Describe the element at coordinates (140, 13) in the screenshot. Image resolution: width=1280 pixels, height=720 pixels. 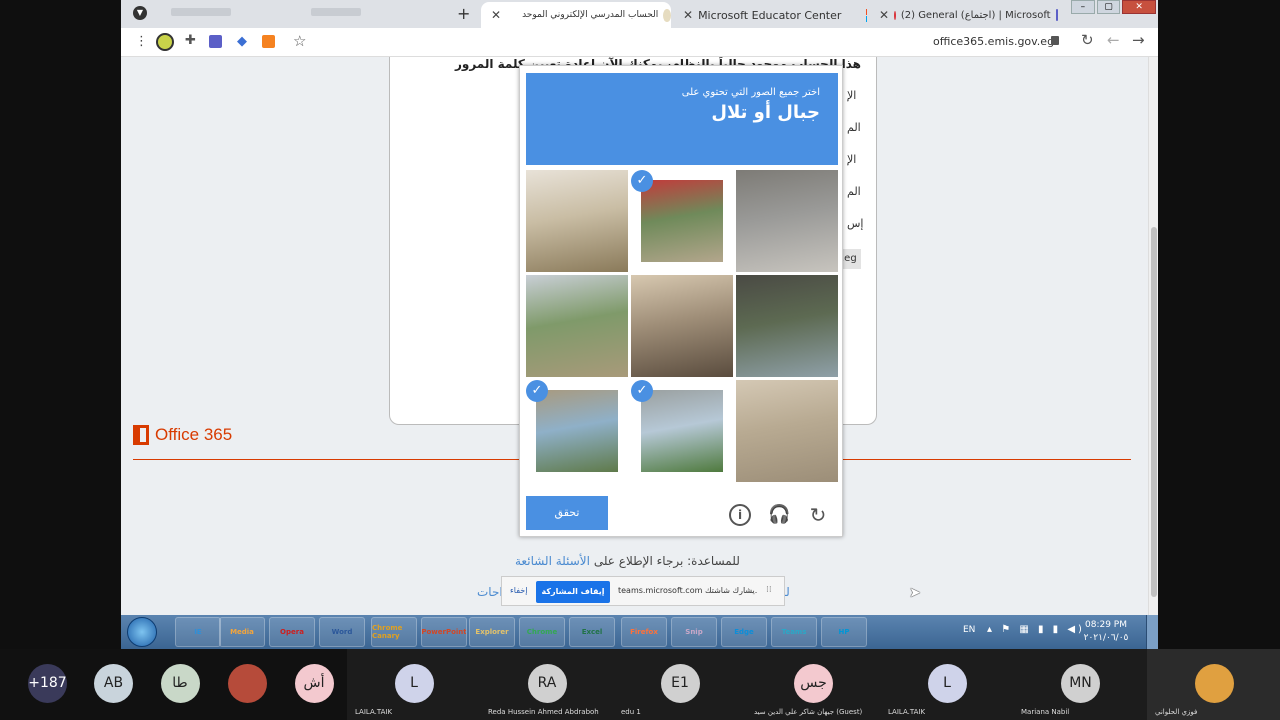
I see `chevron-down-icon: ▼` at that location.